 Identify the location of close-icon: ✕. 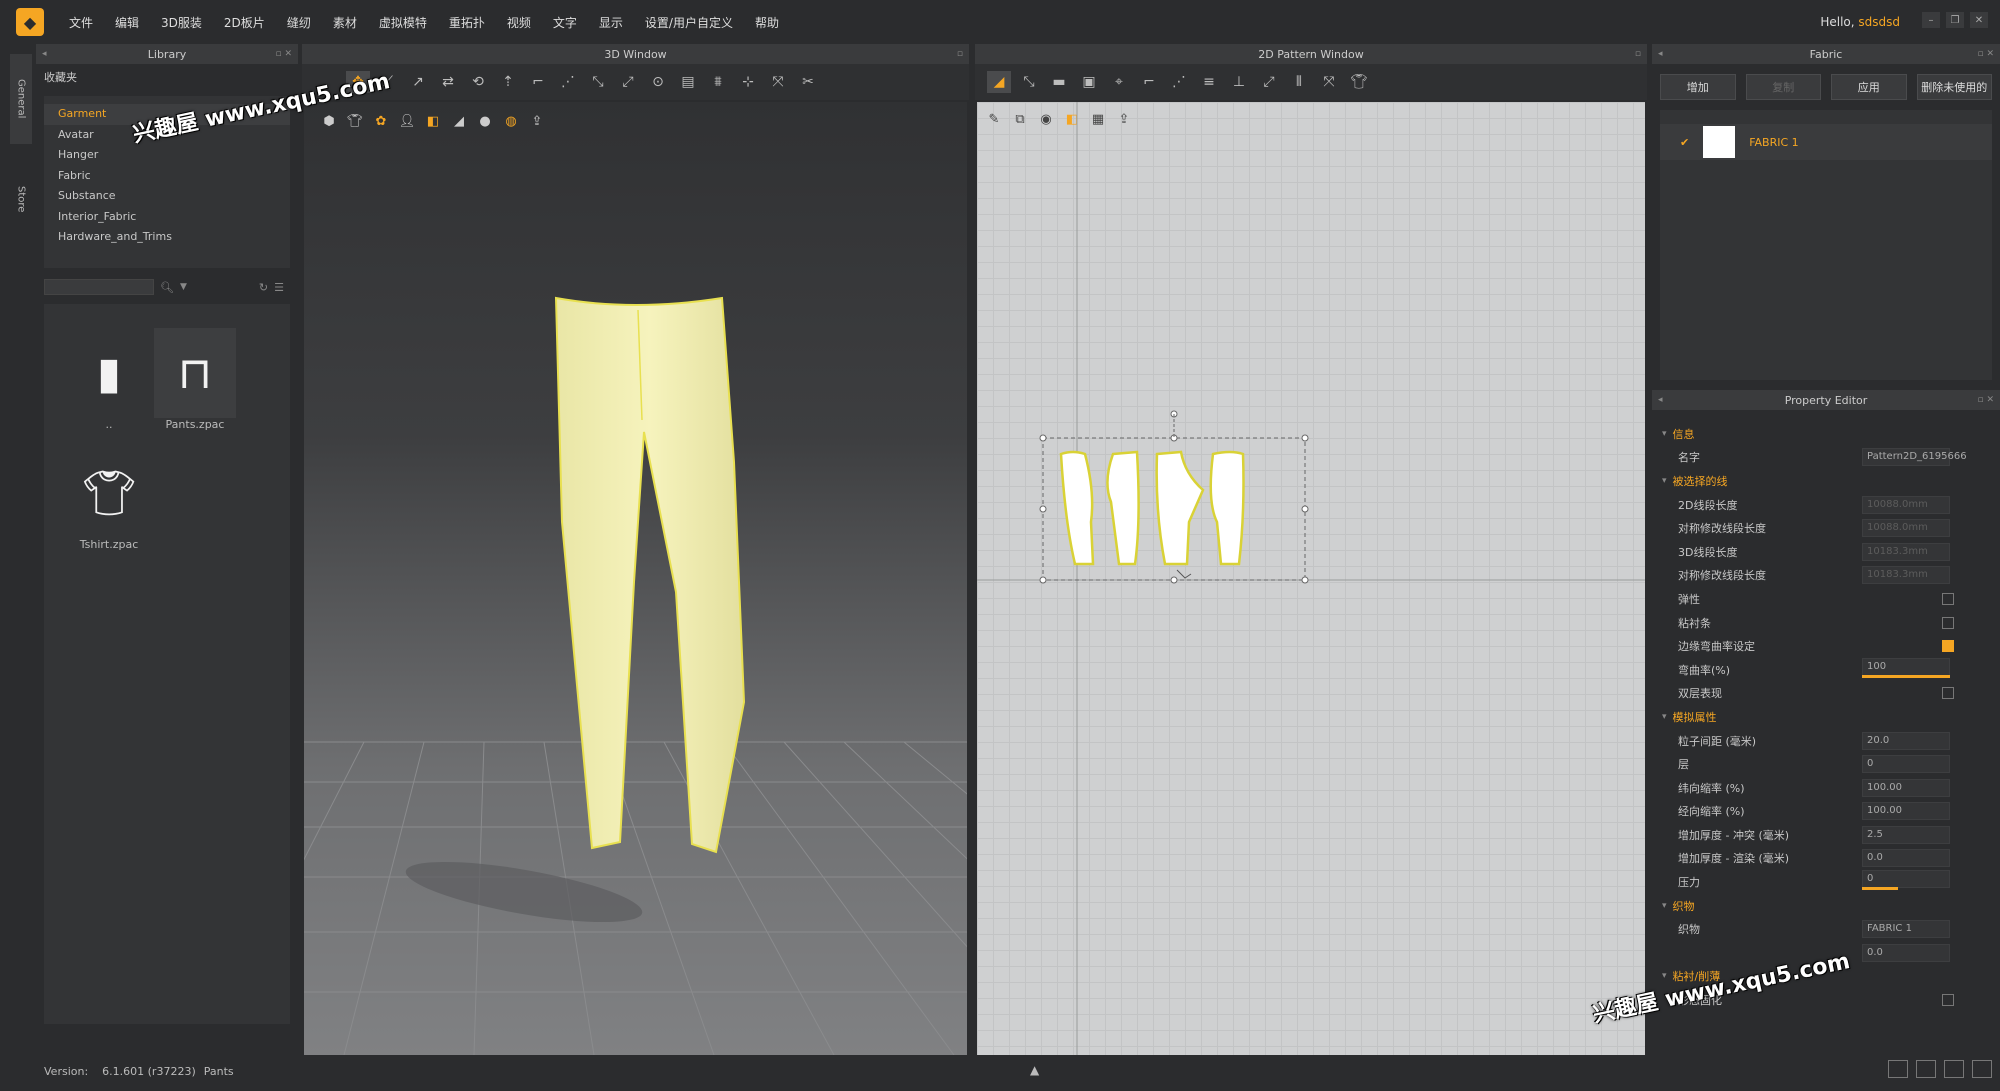
(1979, 20).